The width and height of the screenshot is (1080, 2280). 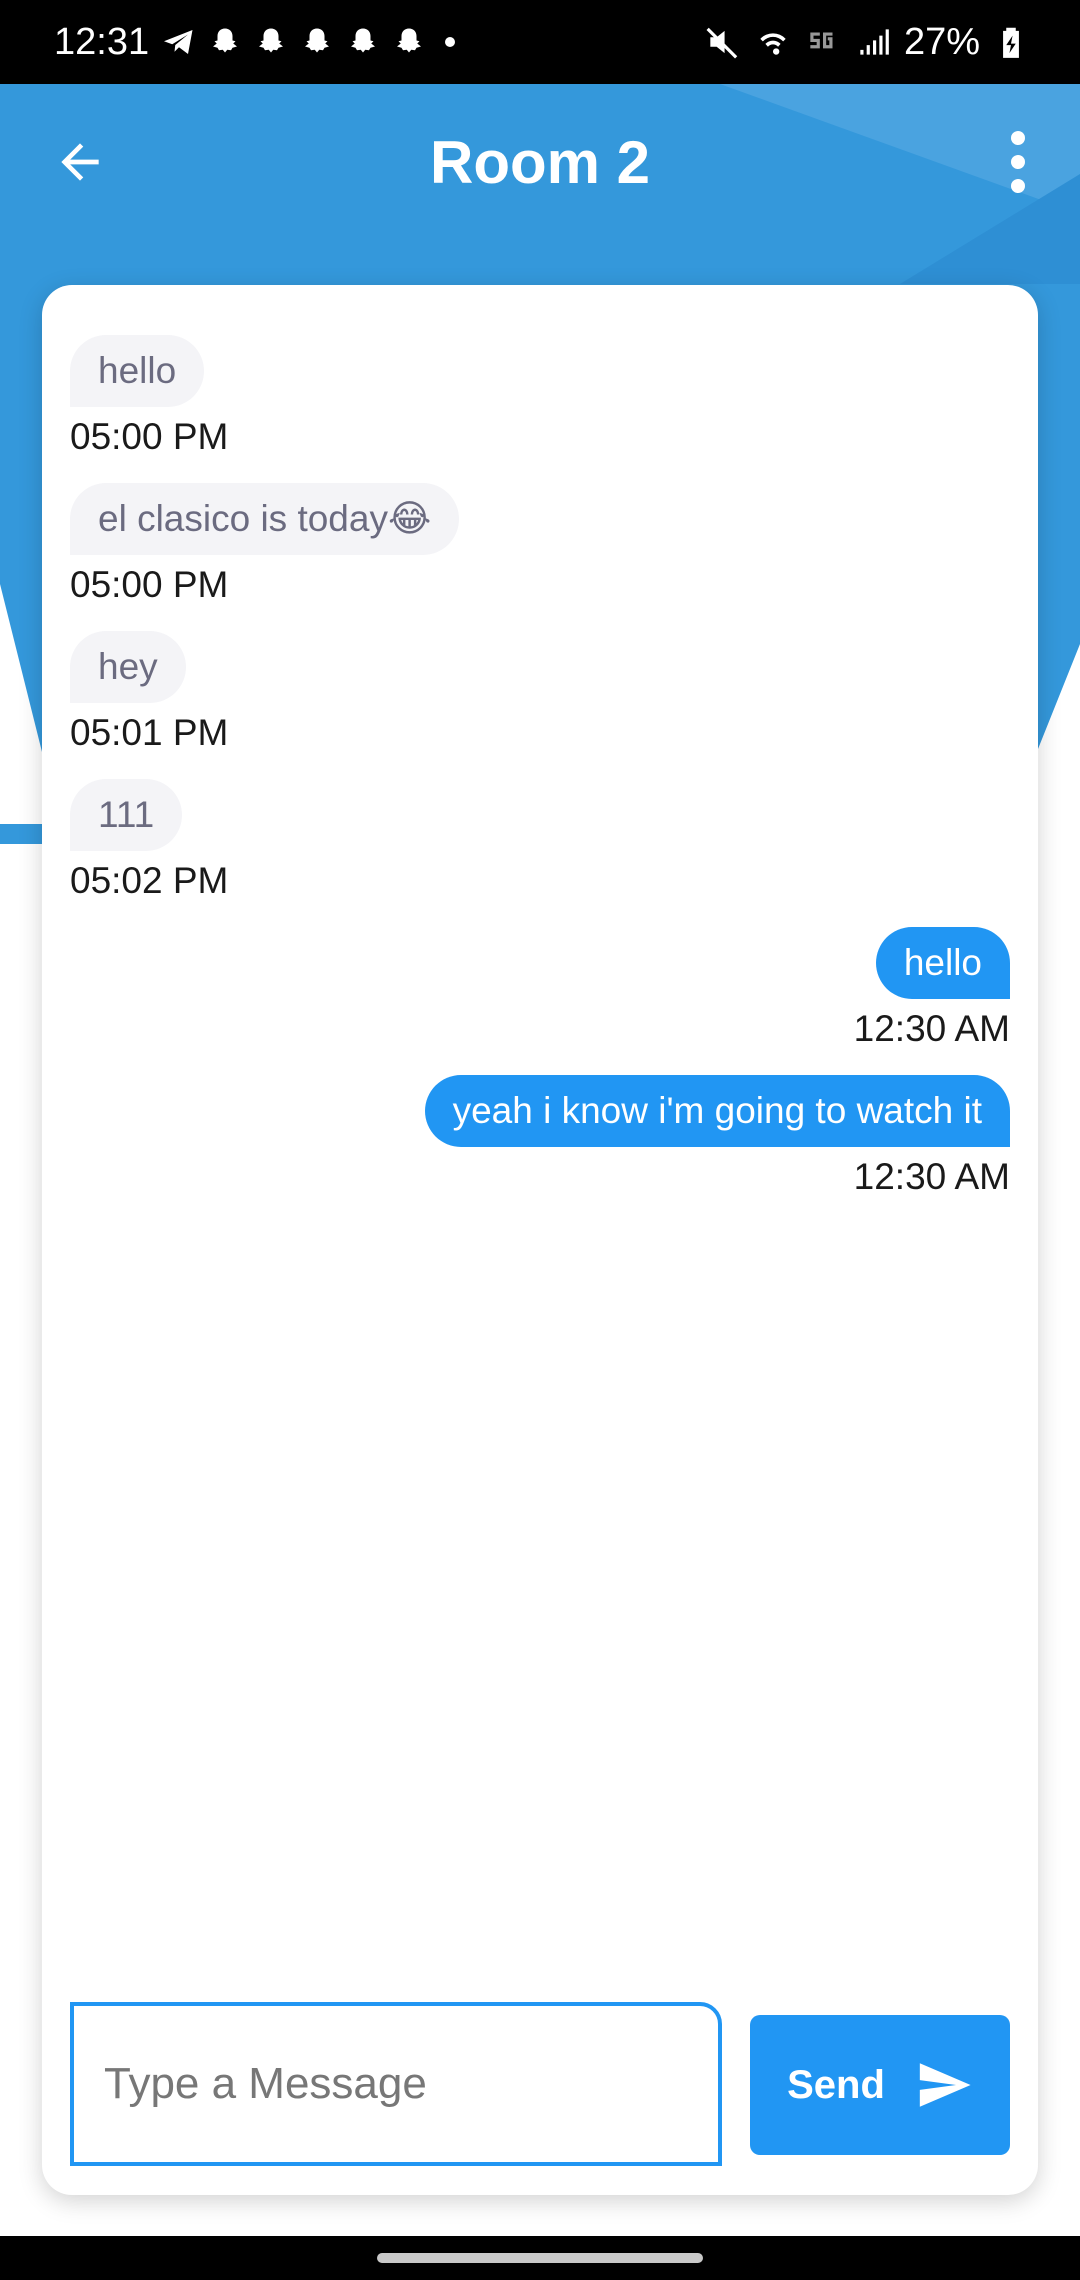 What do you see at coordinates (836, 2084) in the screenshot?
I see `send-label: Send` at bounding box center [836, 2084].